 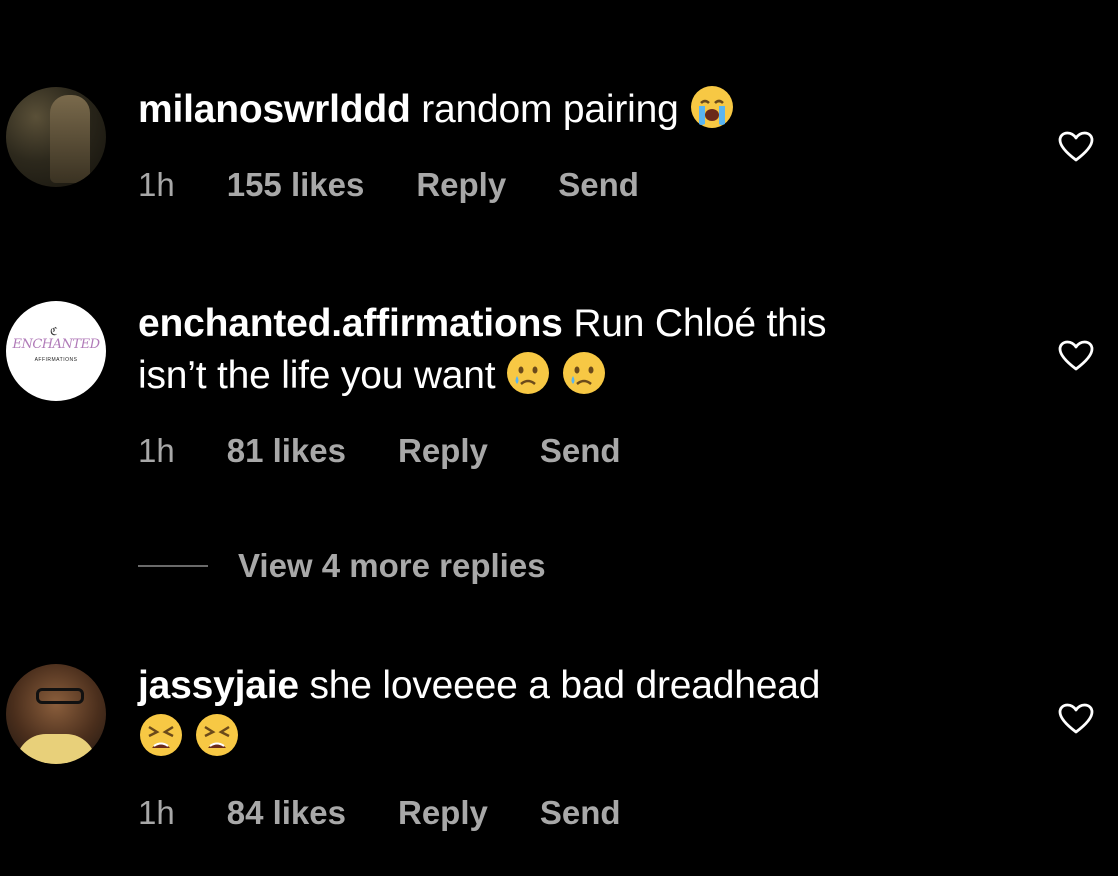 I want to click on avatar: ℭ ENCHANTED AFFIRMATIONS, so click(x=56, y=351).